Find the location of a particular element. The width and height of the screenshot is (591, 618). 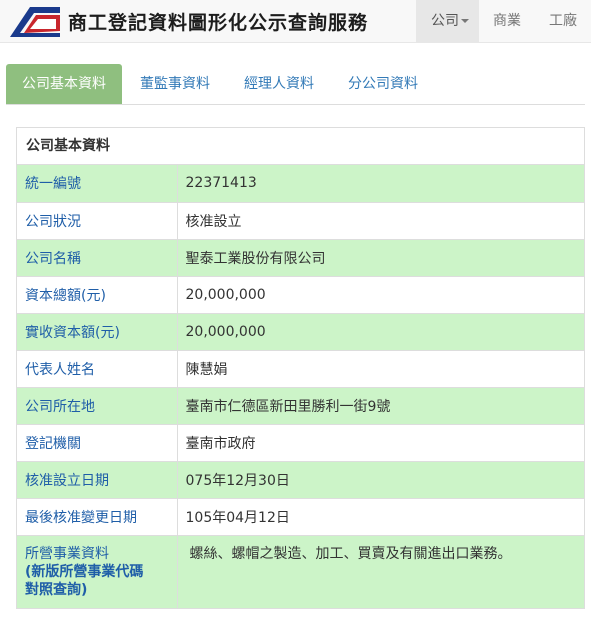

table-row: 統一編號 22371413 is located at coordinates (300, 183).